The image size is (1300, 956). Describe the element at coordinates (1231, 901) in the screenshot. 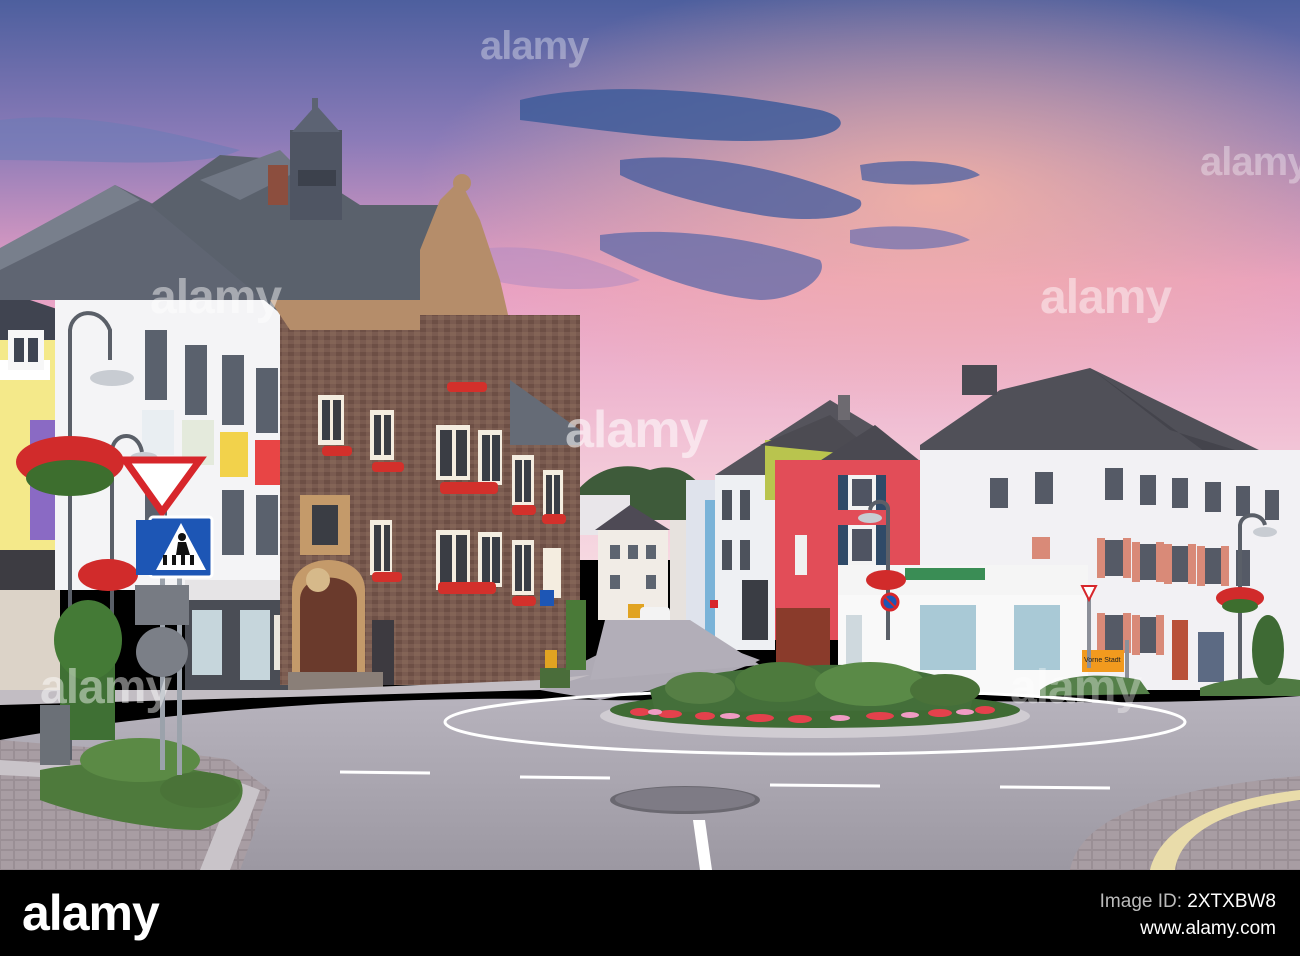

I see `image-id-value: 2XTXBW8` at that location.